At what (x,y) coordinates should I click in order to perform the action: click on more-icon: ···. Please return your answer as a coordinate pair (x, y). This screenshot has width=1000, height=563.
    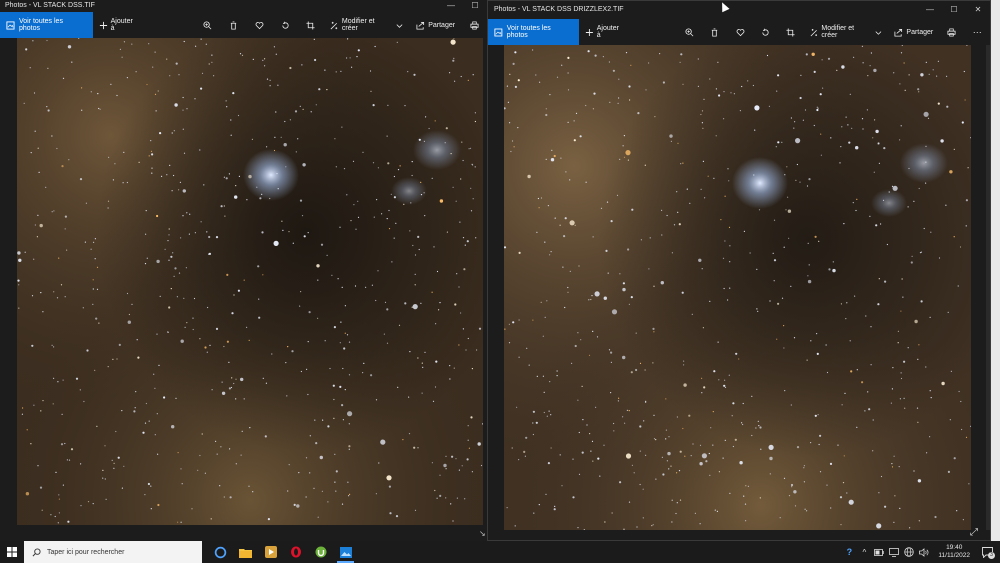
    Looking at the image, I should click on (977, 32).